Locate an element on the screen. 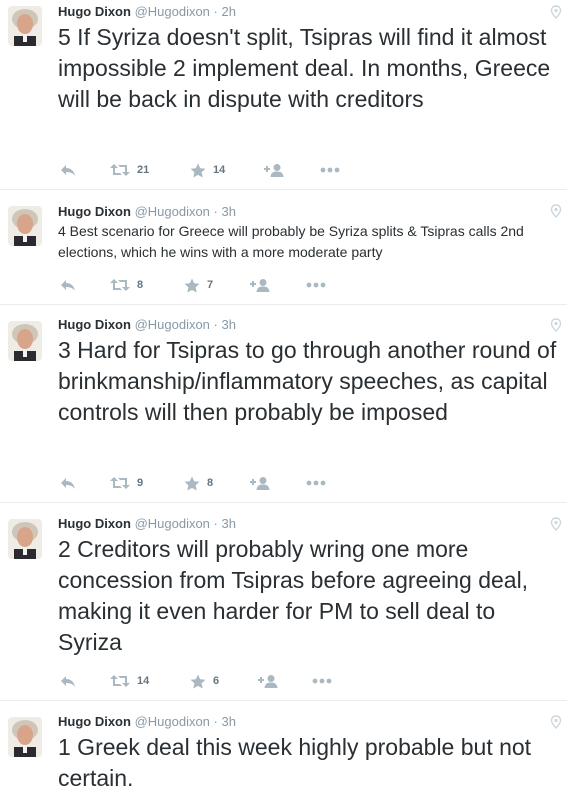  retweet-button: 8 is located at coordinates (126, 285).